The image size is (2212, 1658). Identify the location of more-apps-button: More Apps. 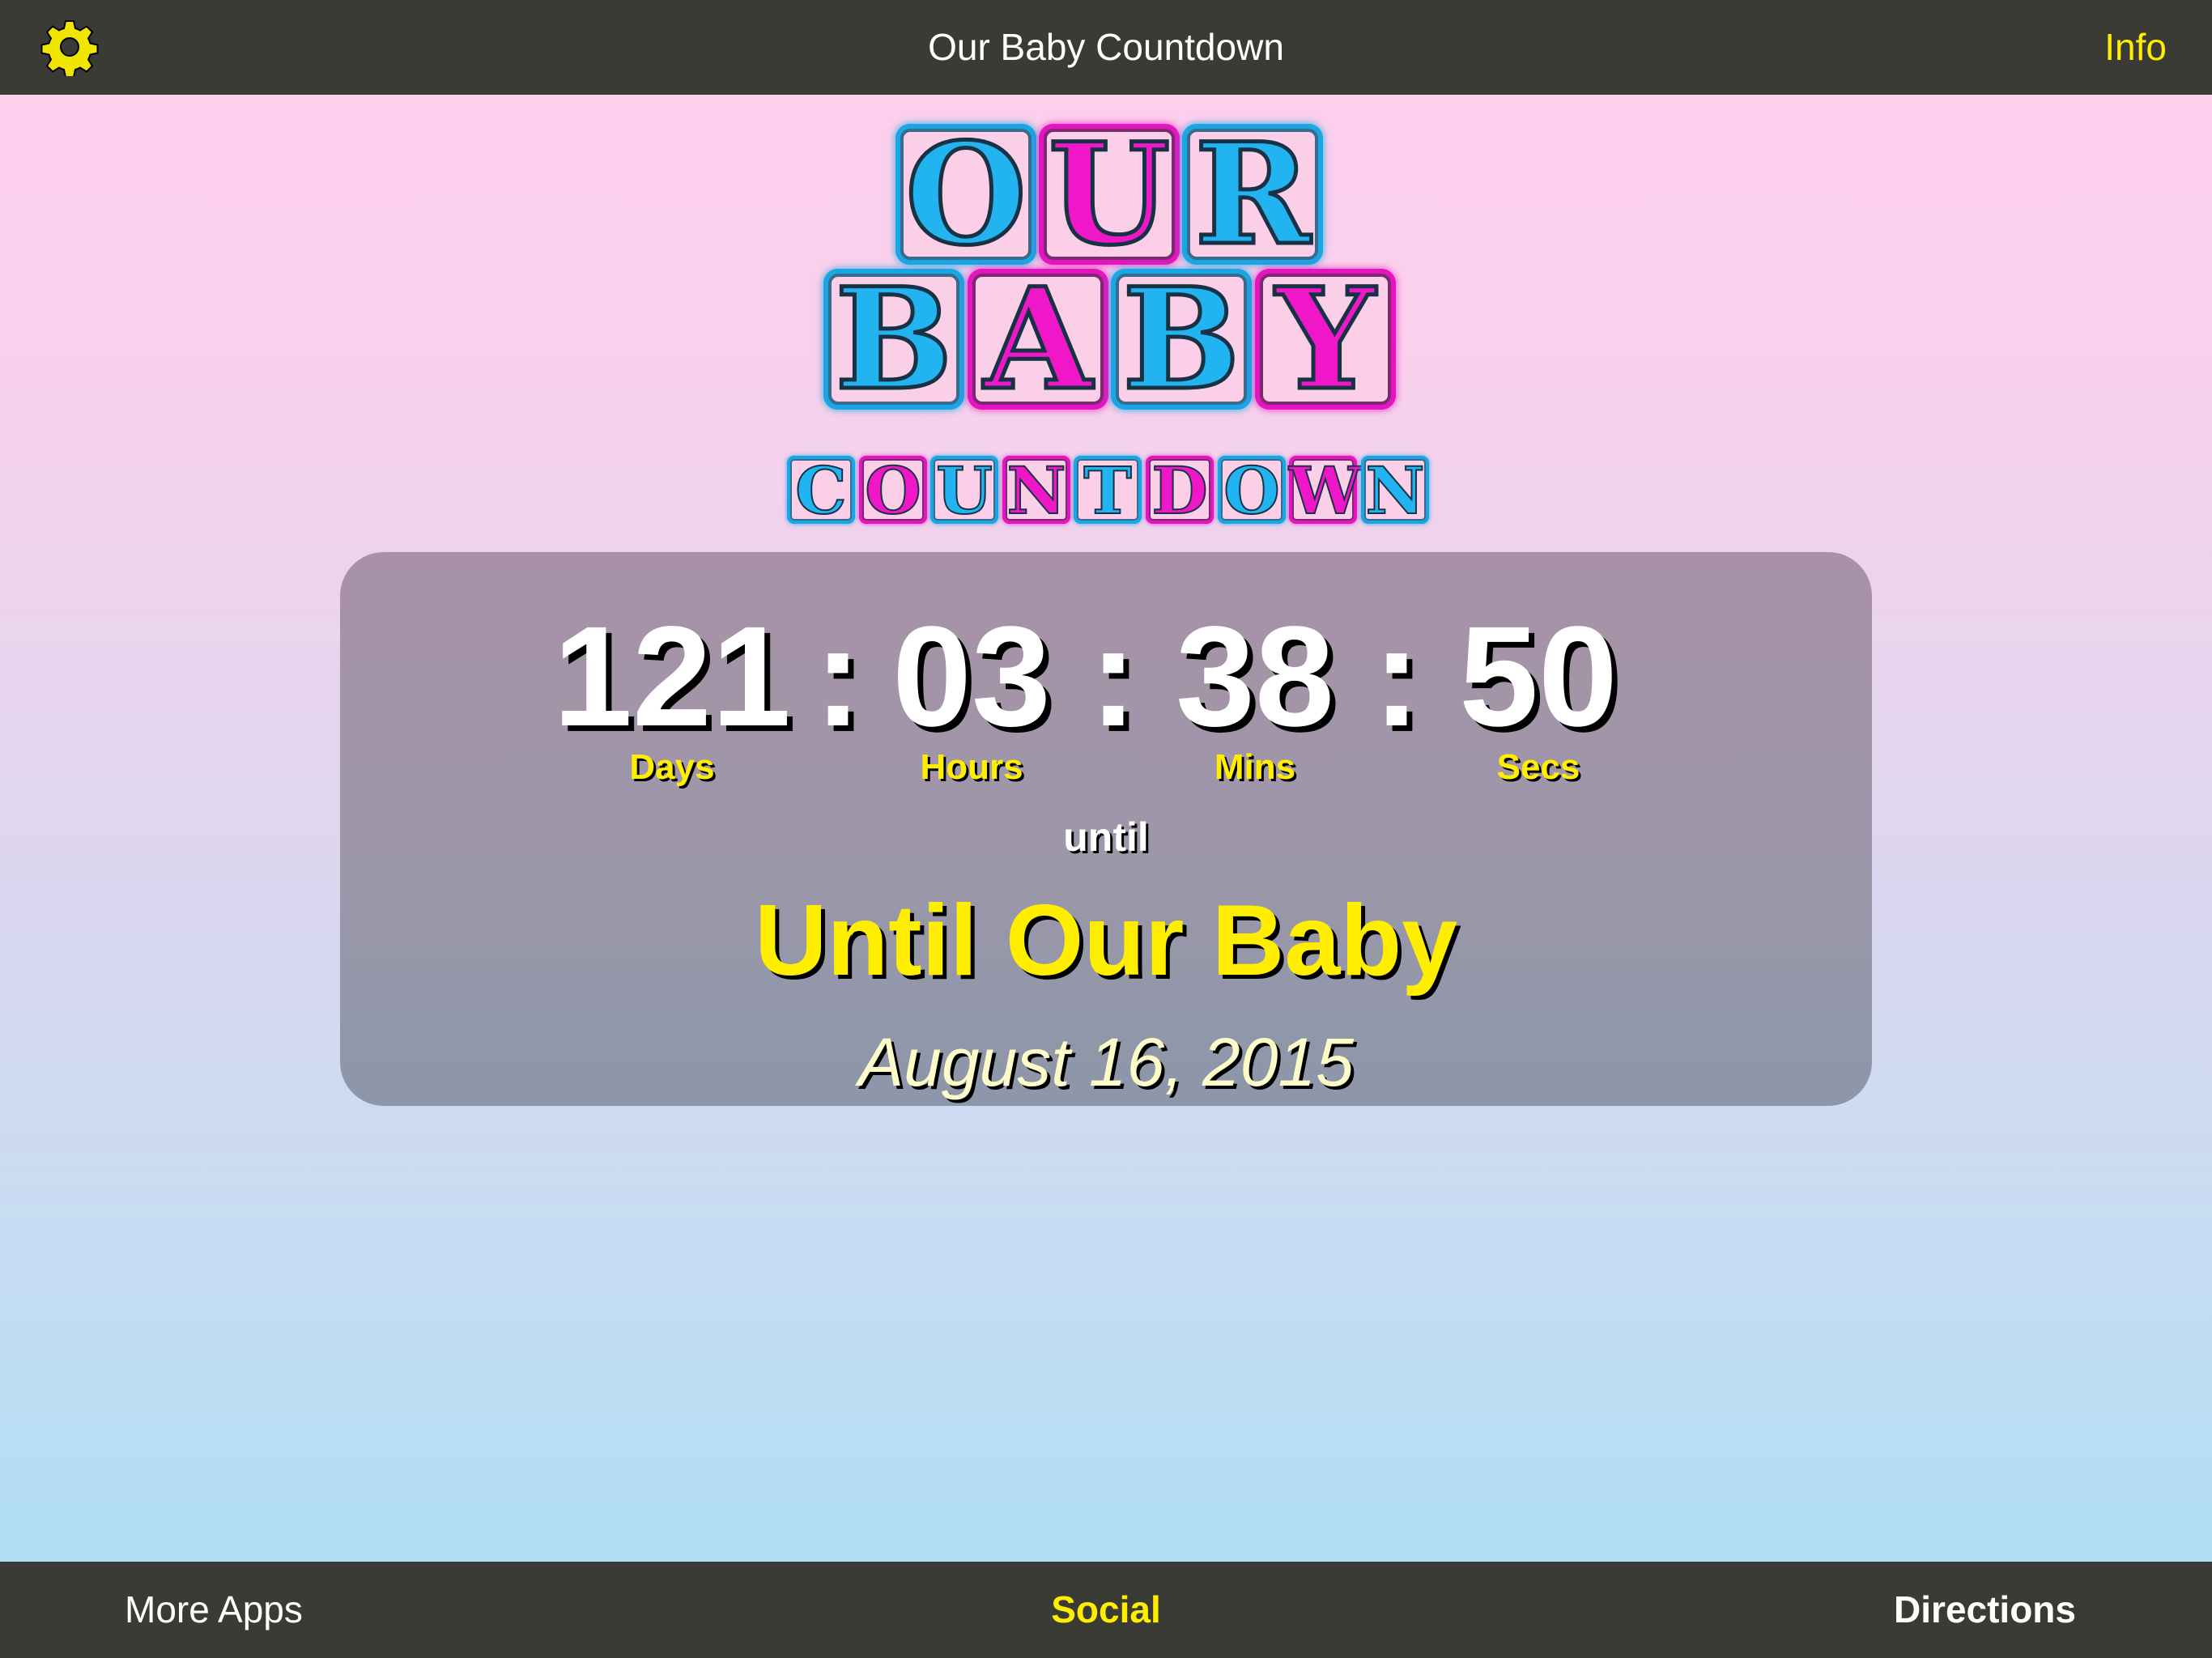
(214, 1610).